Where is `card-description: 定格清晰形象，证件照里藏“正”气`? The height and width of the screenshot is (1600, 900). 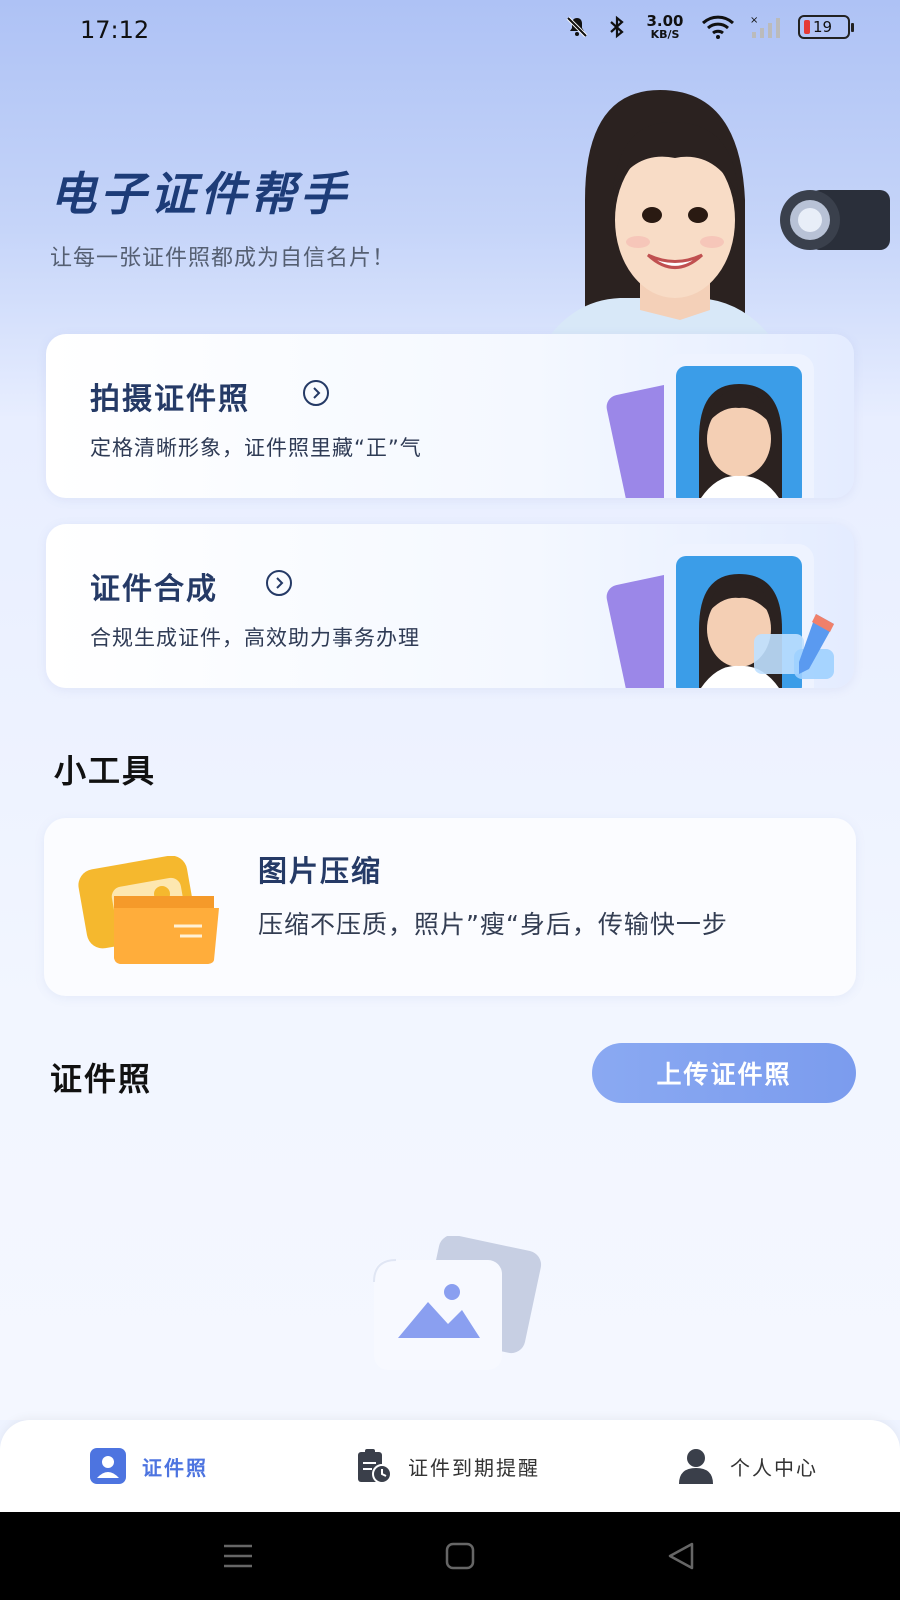 card-description: 定格清晰形象，证件照里藏“正”气 is located at coordinates (256, 448).